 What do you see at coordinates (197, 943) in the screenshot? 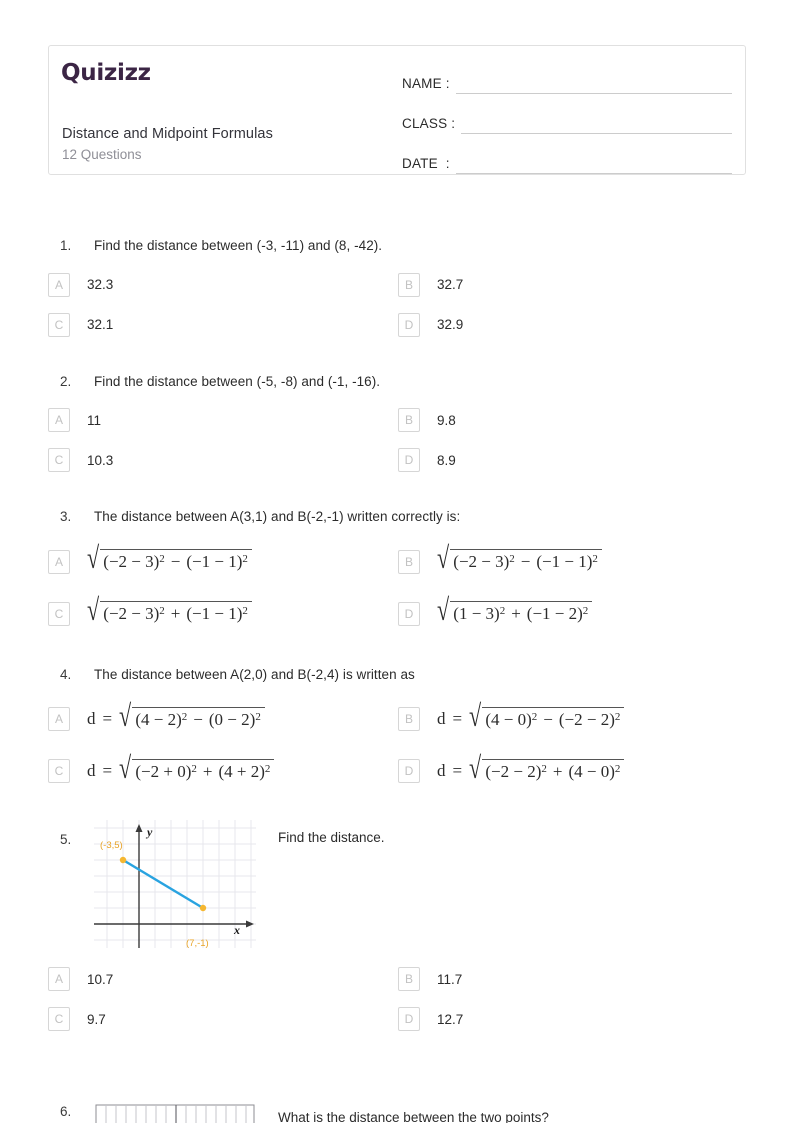
I see `graph-point-2-label: (7,-1)` at bounding box center [197, 943].